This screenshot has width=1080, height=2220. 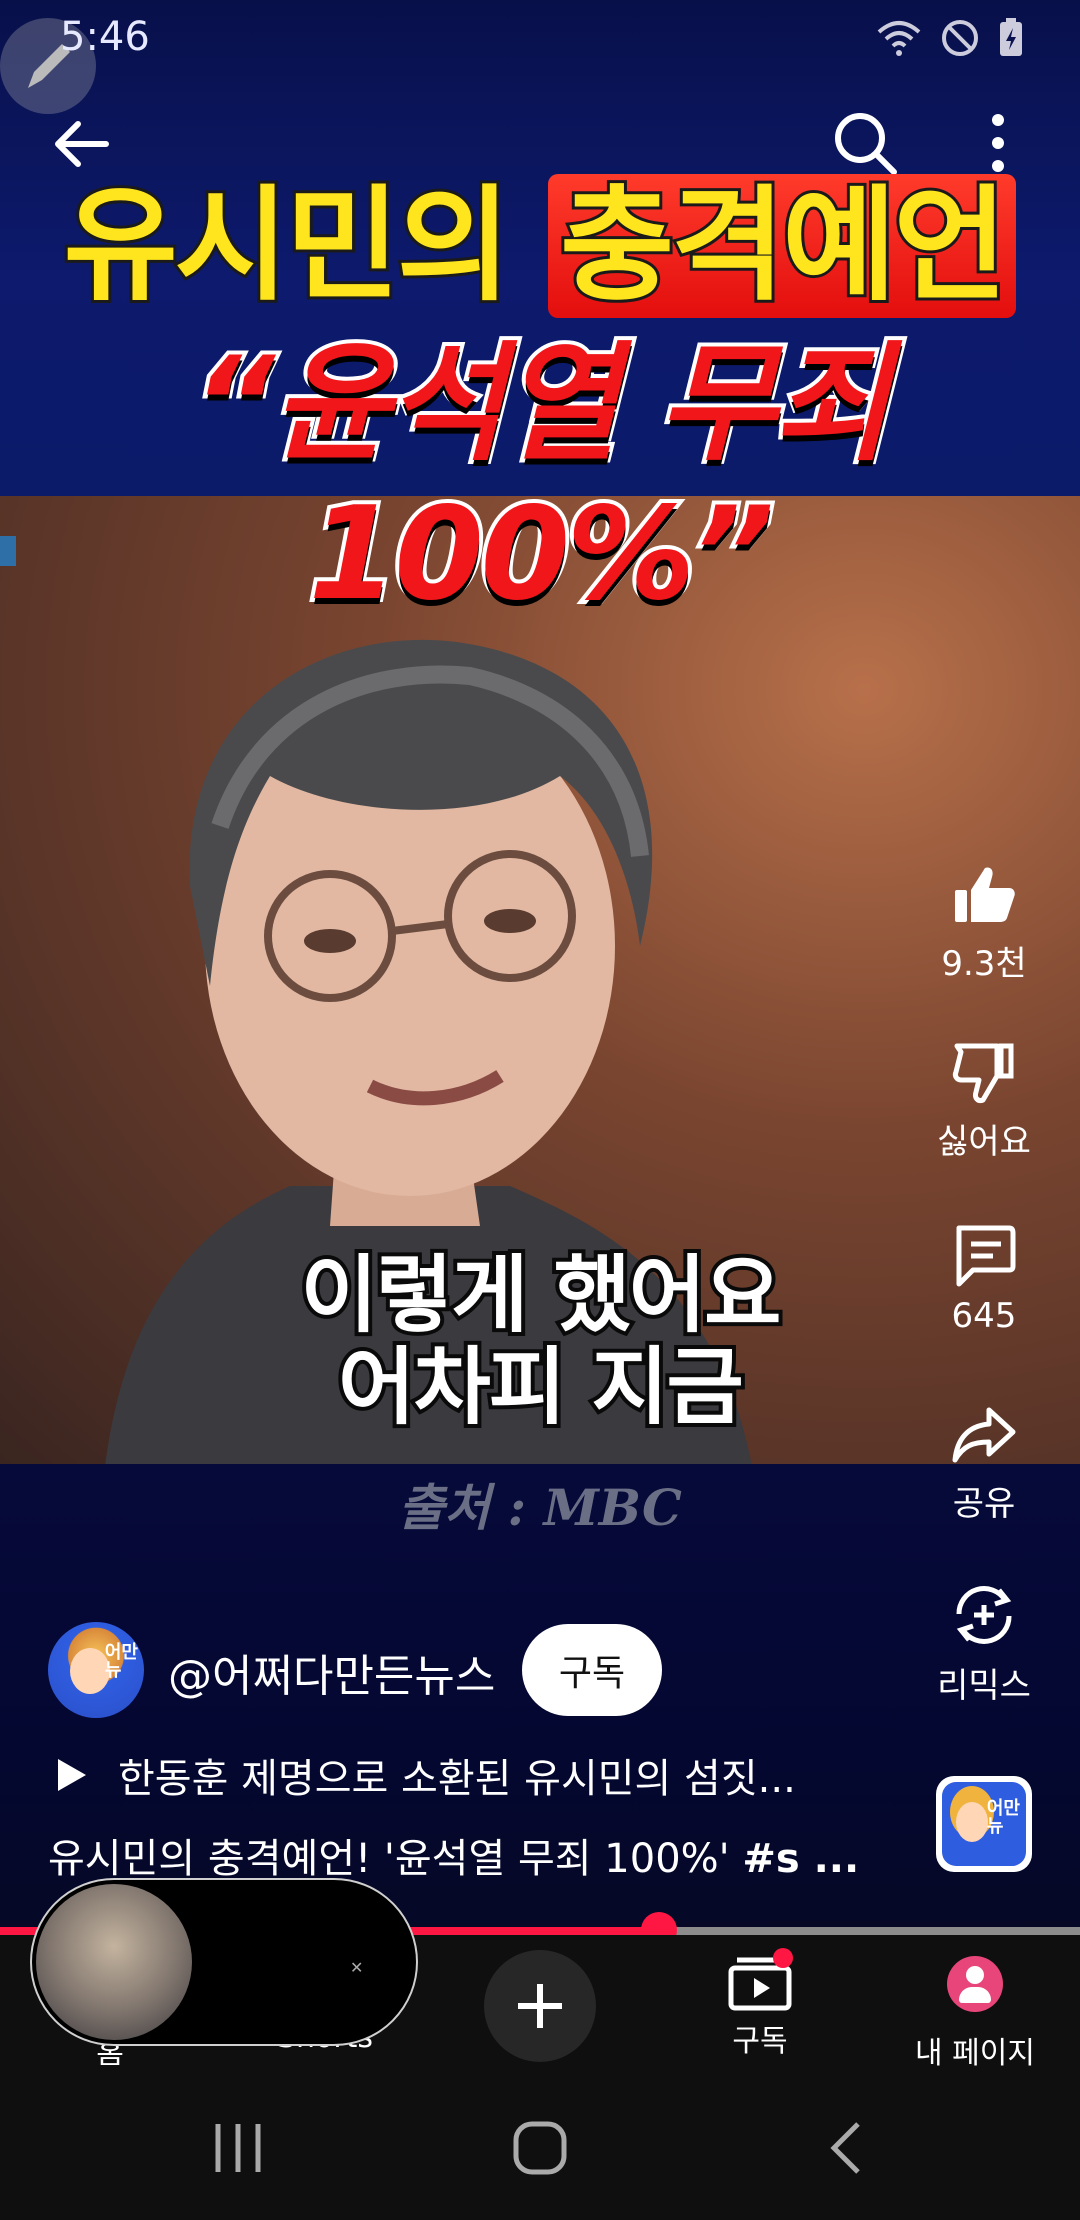 I want to click on remix-button: 리믹스, so click(x=984, y=1643).